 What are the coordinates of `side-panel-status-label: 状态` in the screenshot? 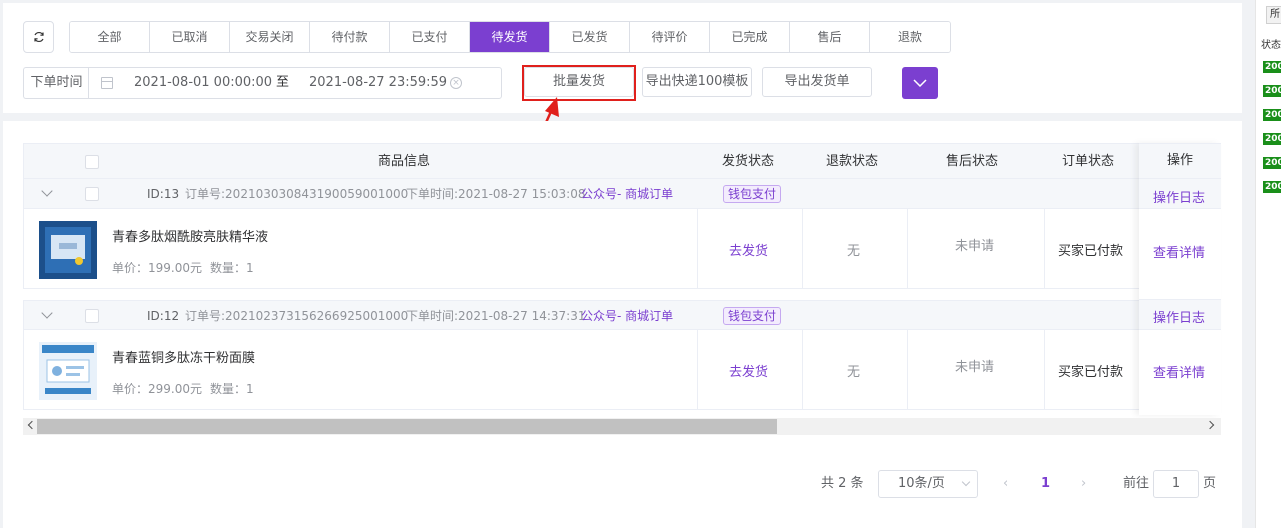 It's located at (1271, 45).